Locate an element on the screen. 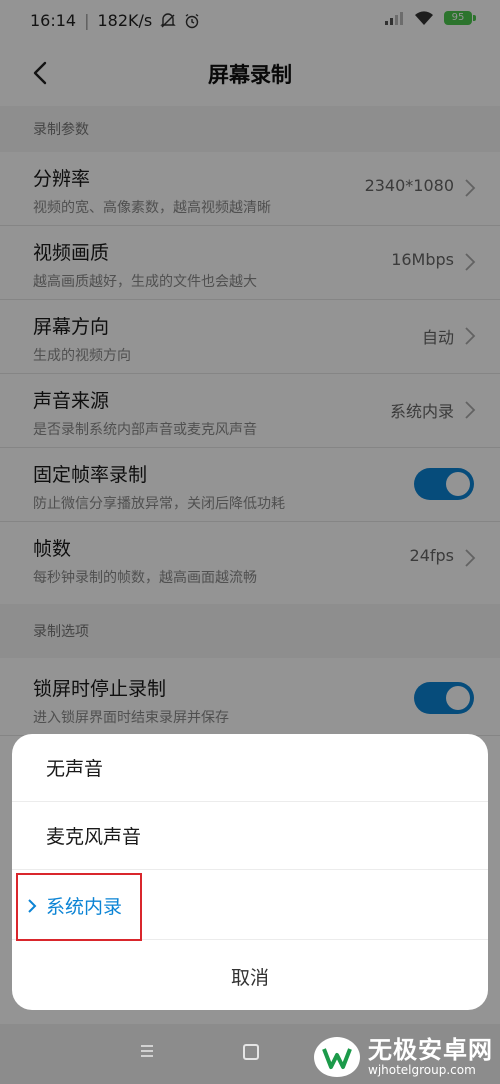  cancel-button: 取消 is located at coordinates (250, 976).